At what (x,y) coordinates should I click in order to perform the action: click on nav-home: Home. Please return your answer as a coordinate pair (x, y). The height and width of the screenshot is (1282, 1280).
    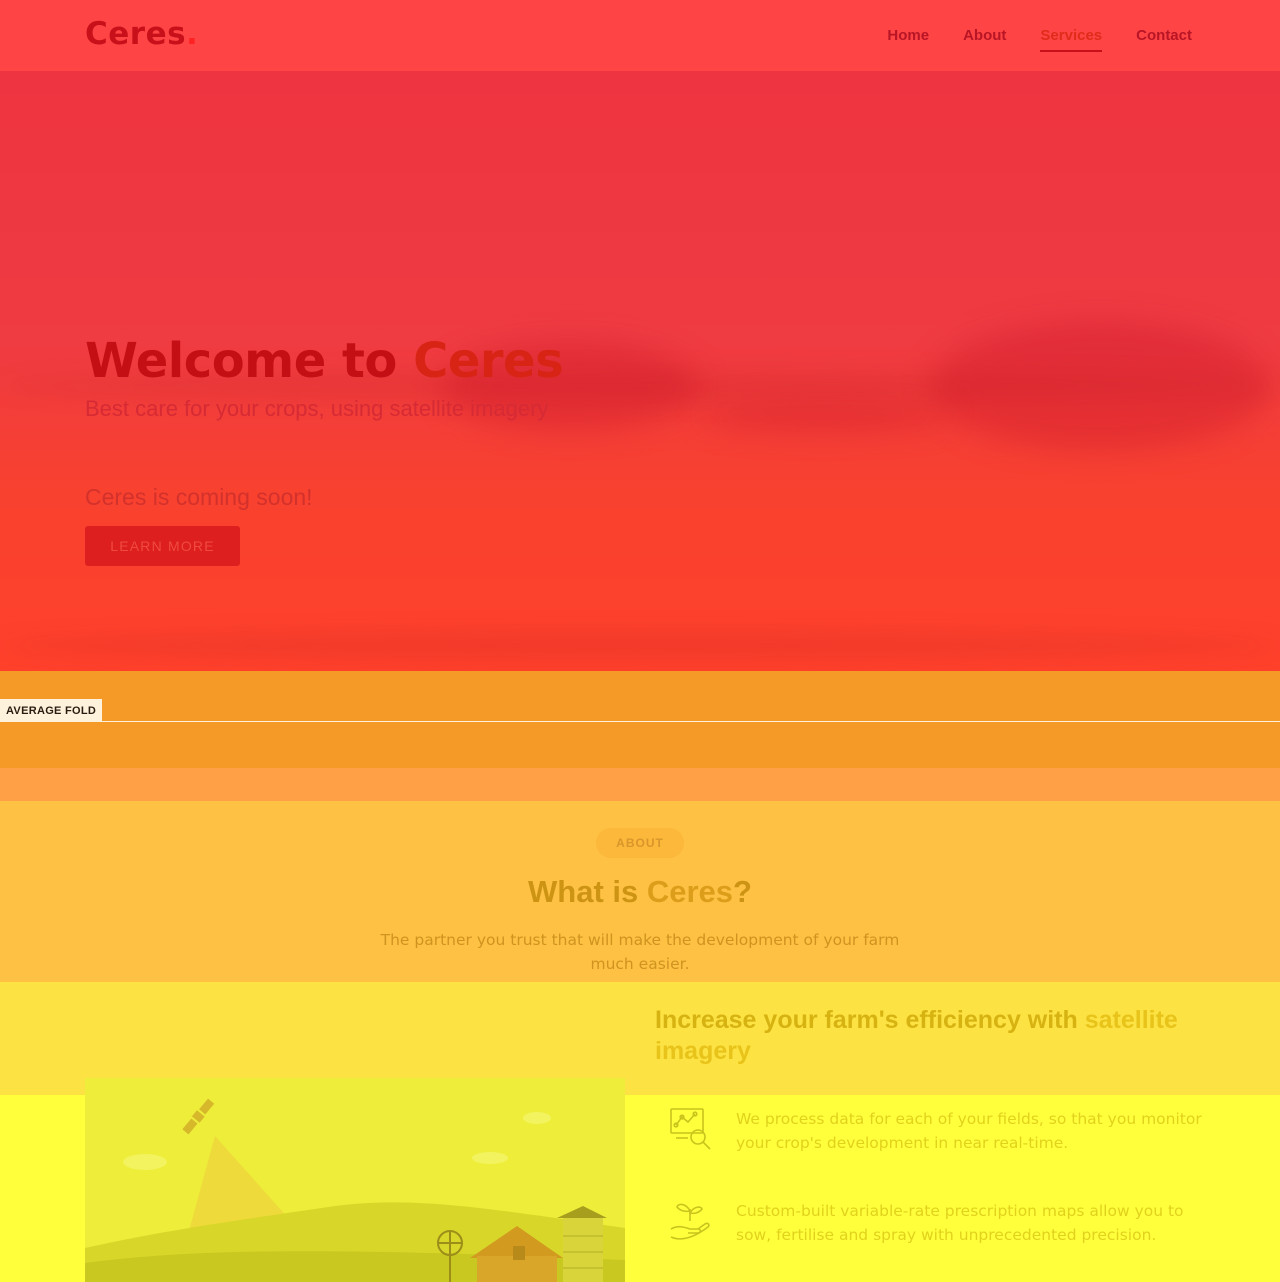
    Looking at the image, I should click on (908, 39).